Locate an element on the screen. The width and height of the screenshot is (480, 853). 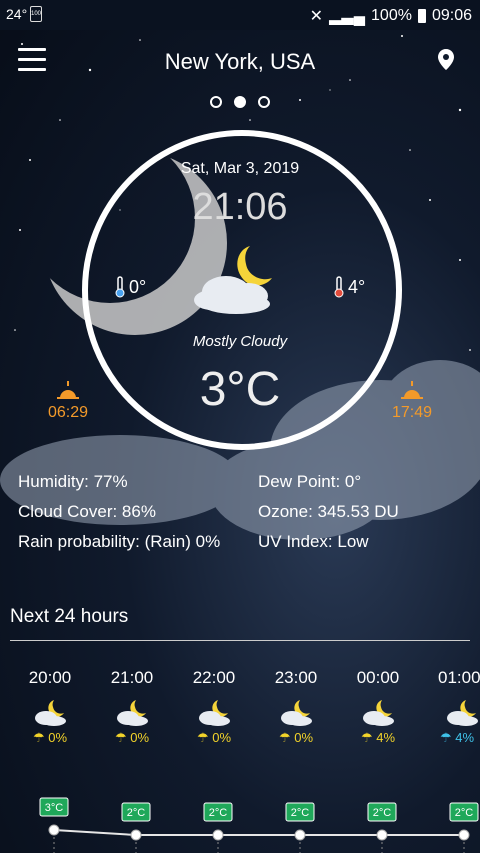
max-temp-value: 4° is located at coordinates (357, 286).